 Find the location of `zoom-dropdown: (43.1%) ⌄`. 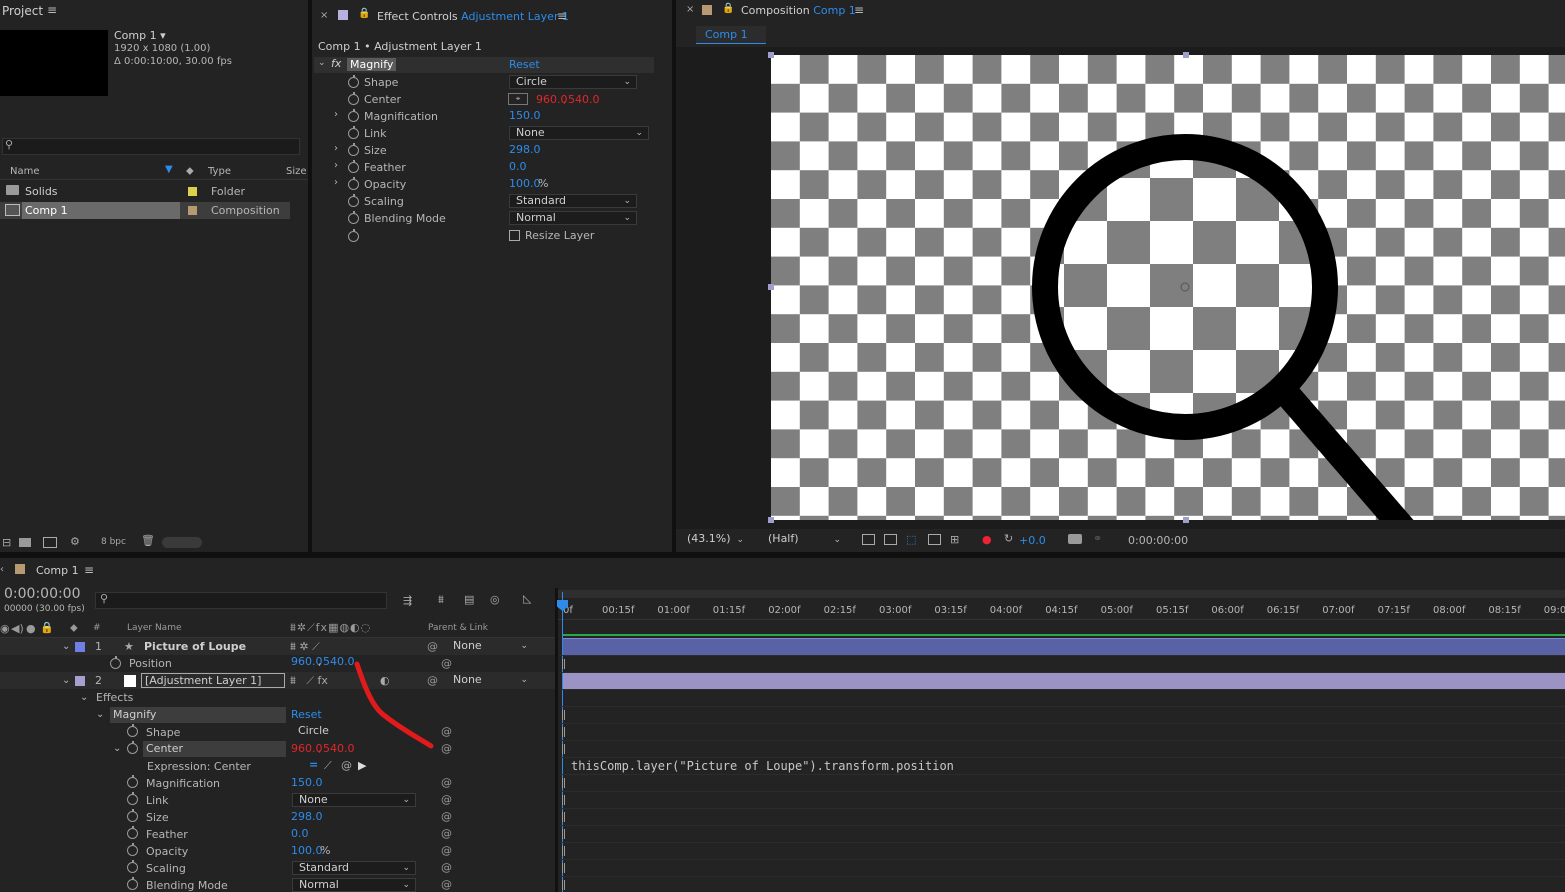

zoom-dropdown: (43.1%) ⌄ is located at coordinates (715, 540).